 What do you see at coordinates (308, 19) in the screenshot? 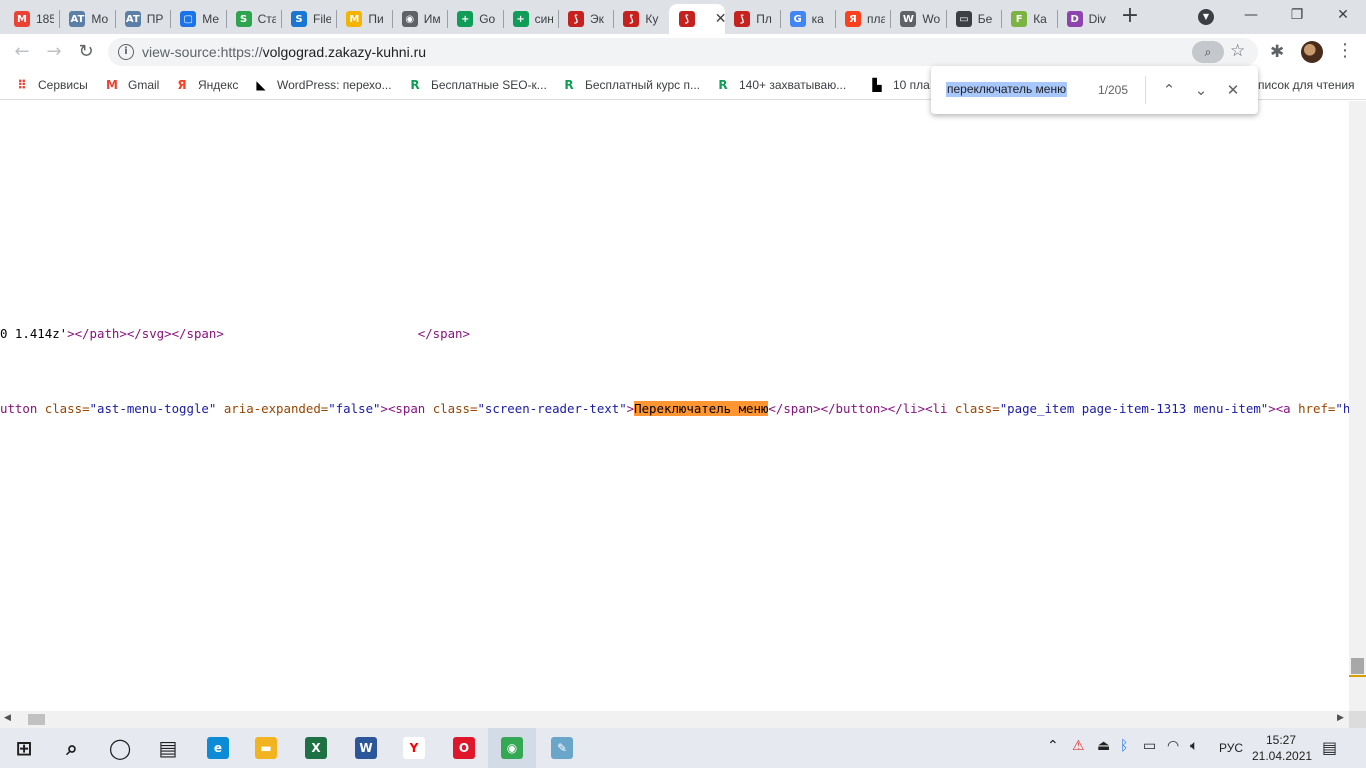
I see `browser-tab: S File` at bounding box center [308, 19].